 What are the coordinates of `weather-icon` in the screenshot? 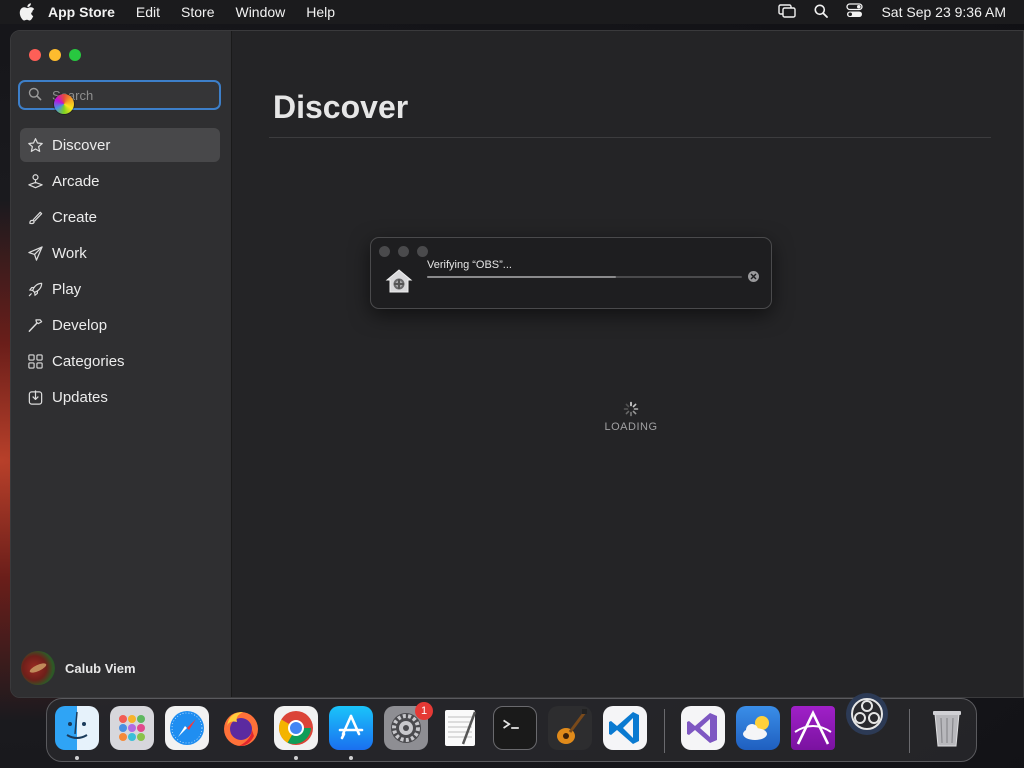 It's located at (758, 728).